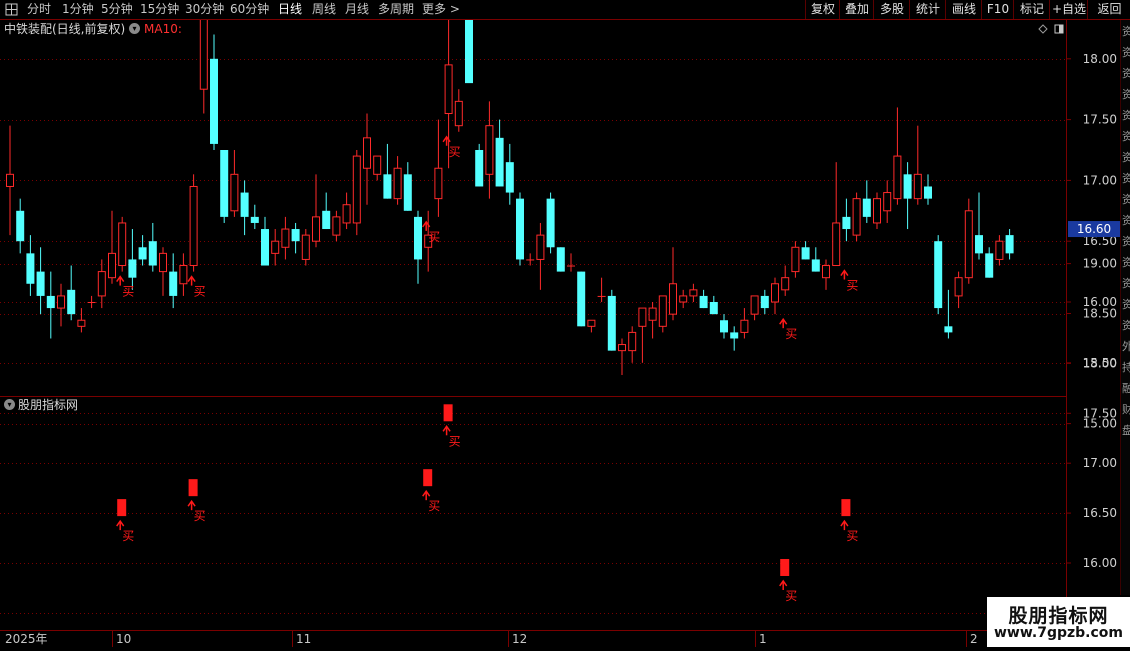 The height and width of the screenshot is (651, 1130). I want to click on period-tab-10: 更多 >, so click(441, 9).